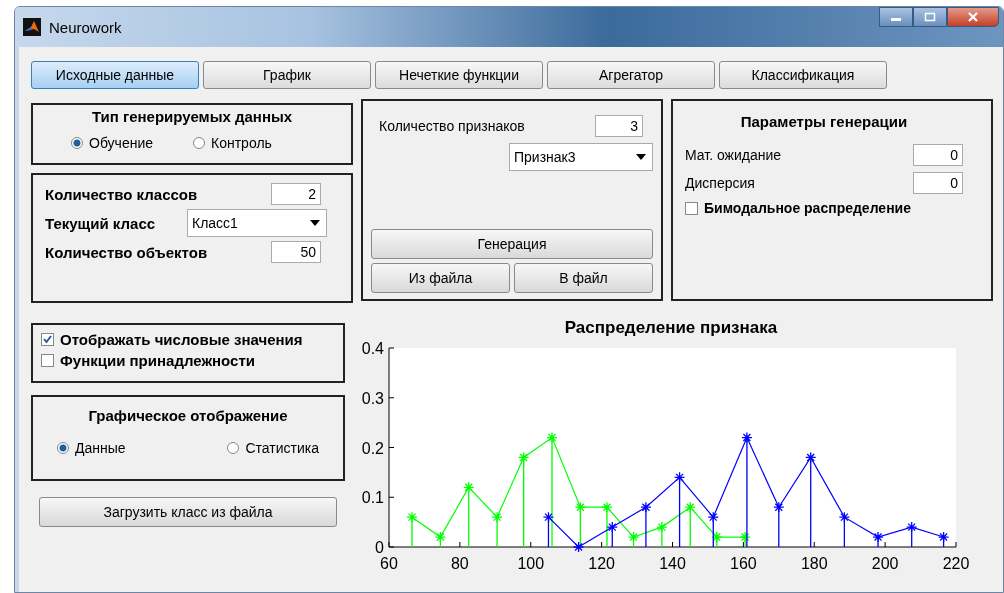  Describe the element at coordinates (440, 278) in the screenshot. I see `load-button: Из файла` at that location.